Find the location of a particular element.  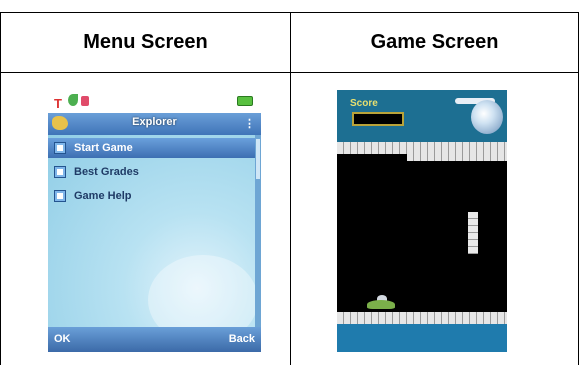

cave-area is located at coordinates (422, 233).